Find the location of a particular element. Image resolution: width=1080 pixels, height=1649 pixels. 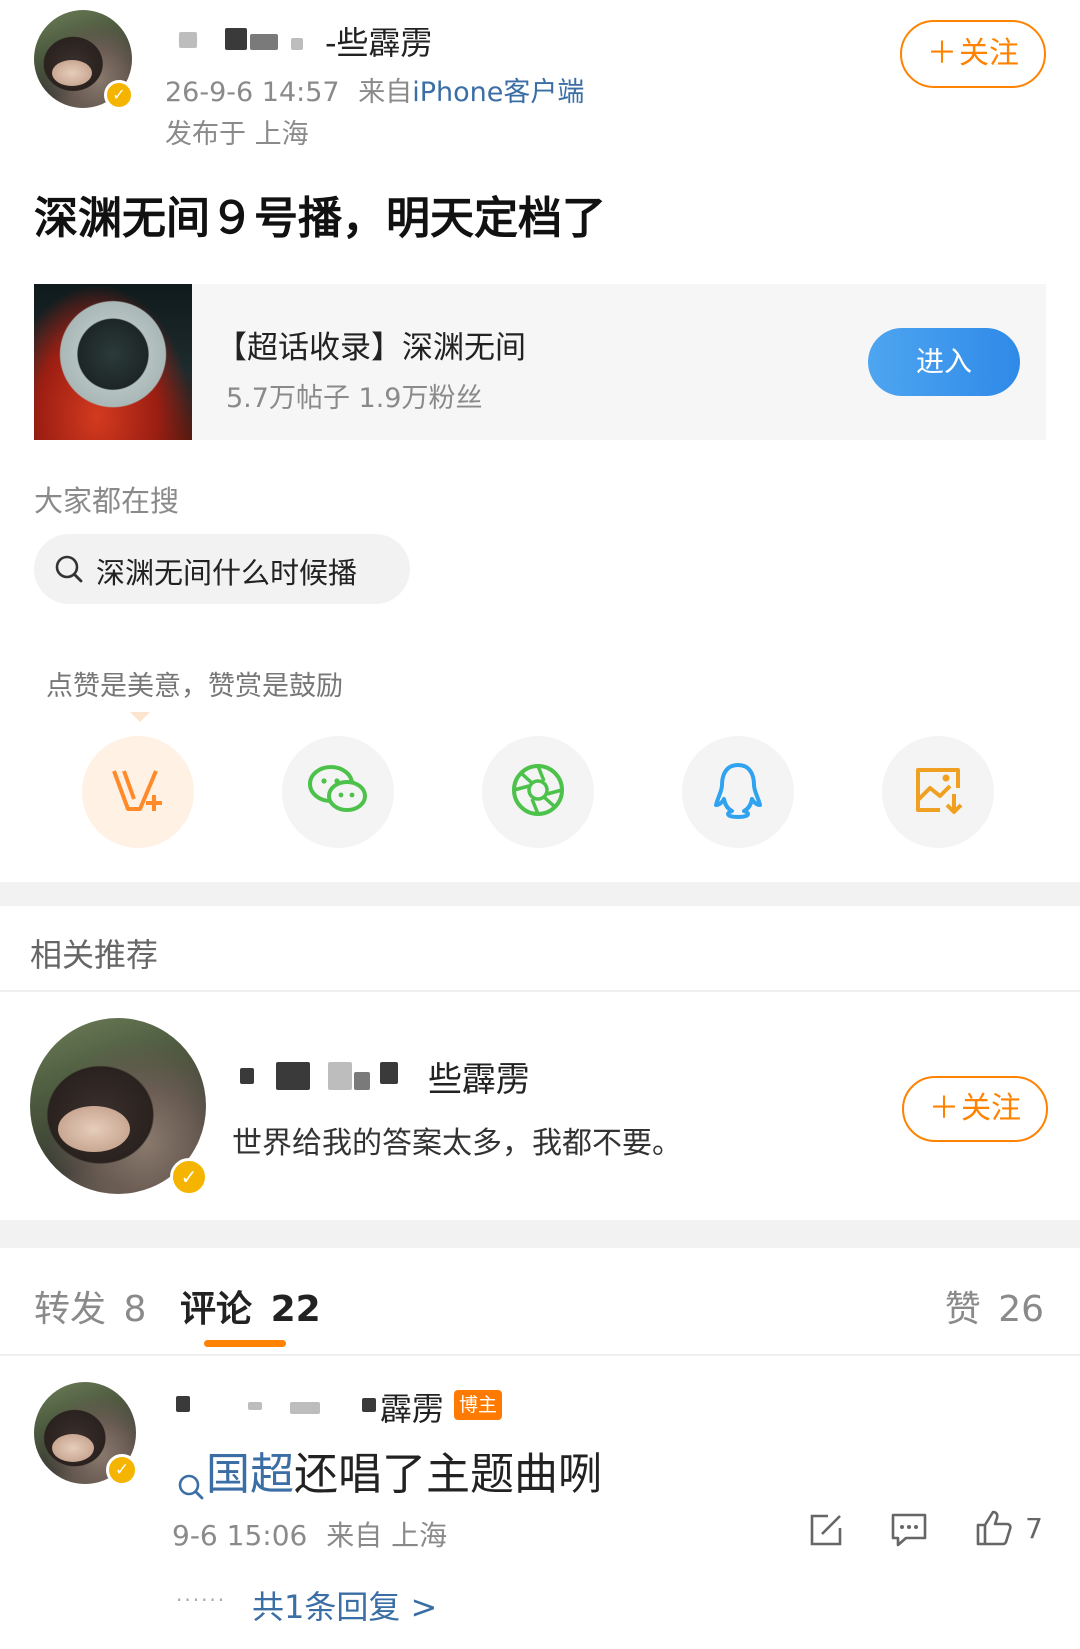

trending-query: 深渊无间什么时候播 is located at coordinates (227, 573).